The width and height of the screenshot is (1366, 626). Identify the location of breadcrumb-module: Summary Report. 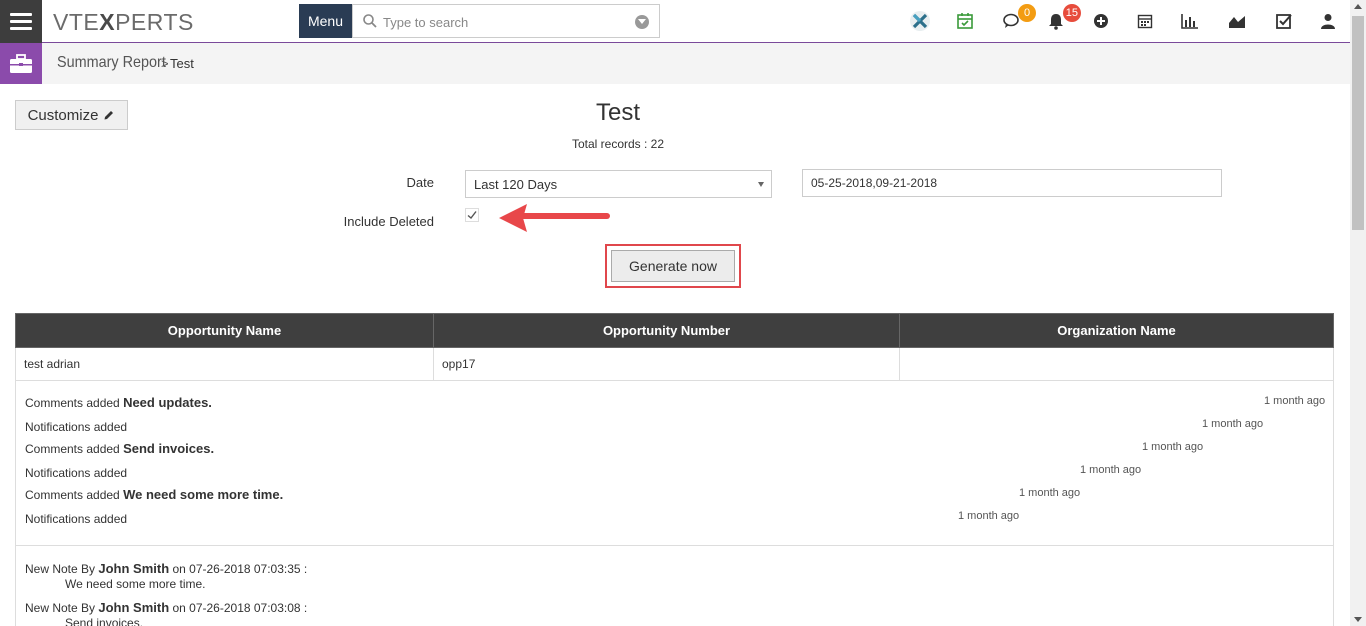
(111, 63).